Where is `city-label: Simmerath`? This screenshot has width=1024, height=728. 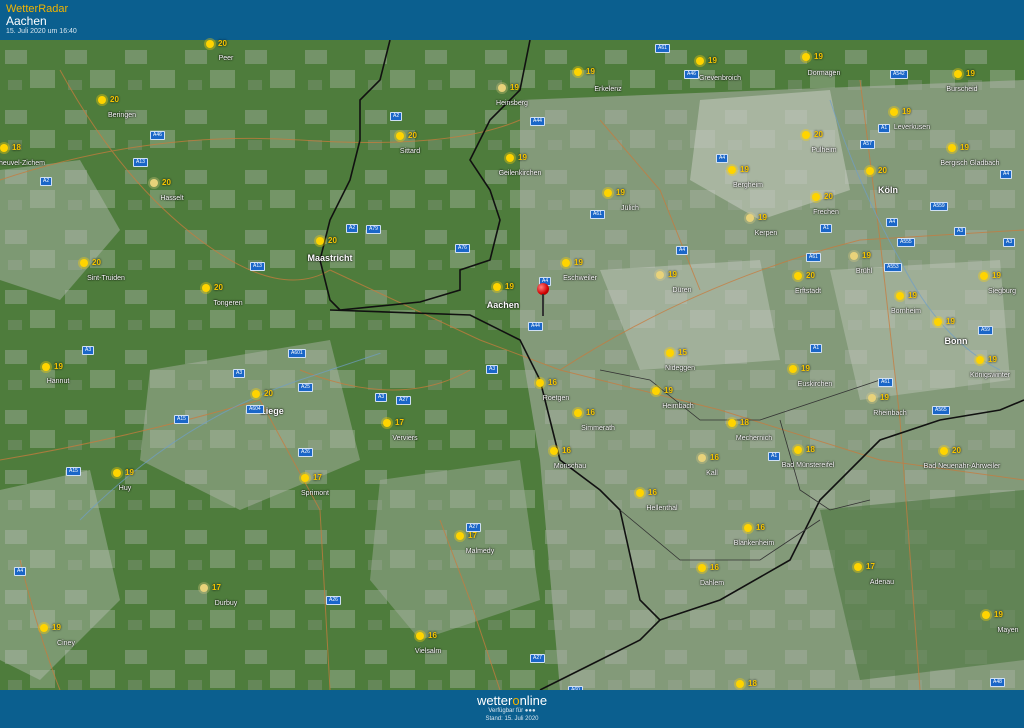 city-label: Simmerath is located at coordinates (598, 428).